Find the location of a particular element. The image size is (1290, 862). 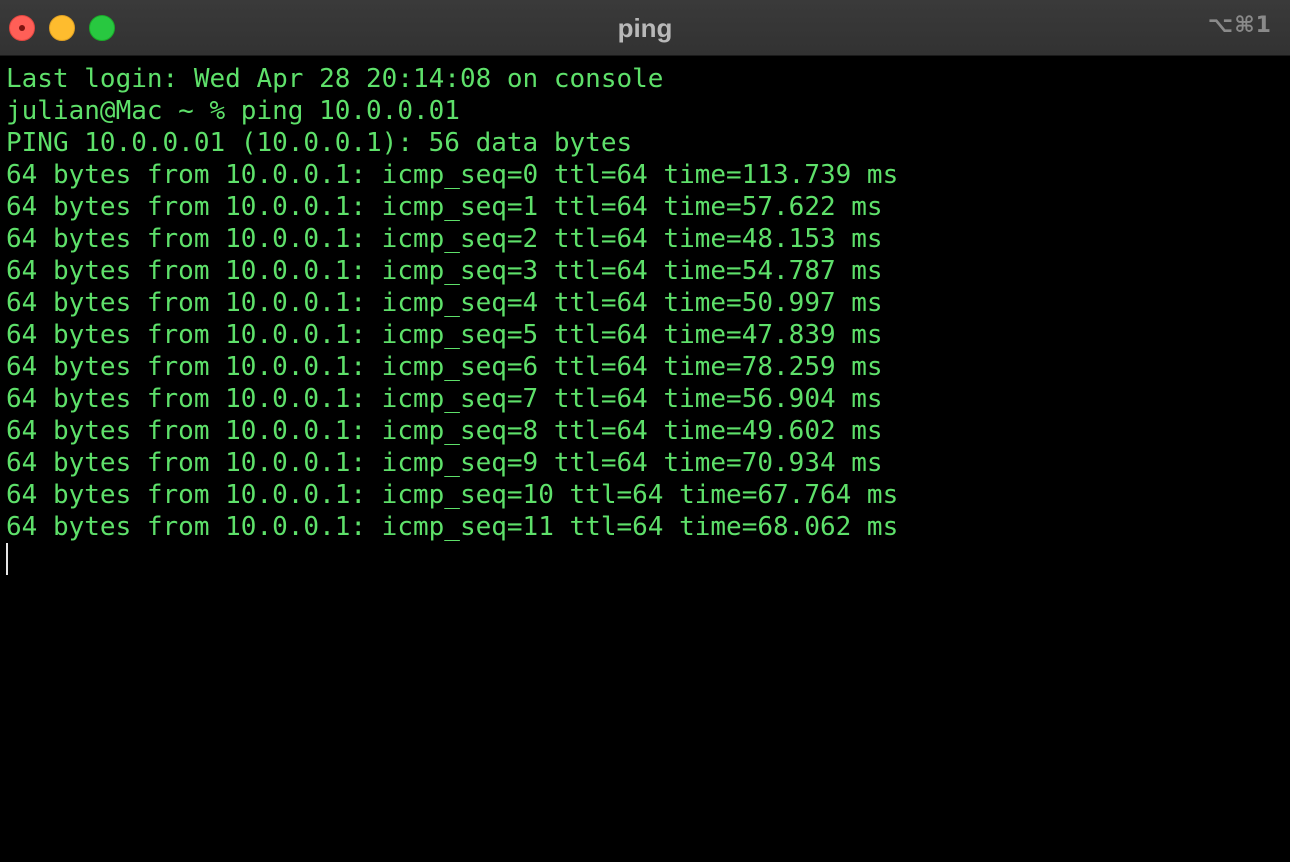

terminal-line: julian@Mac ~ % ping 10.0.0.01 is located at coordinates (233, 111).